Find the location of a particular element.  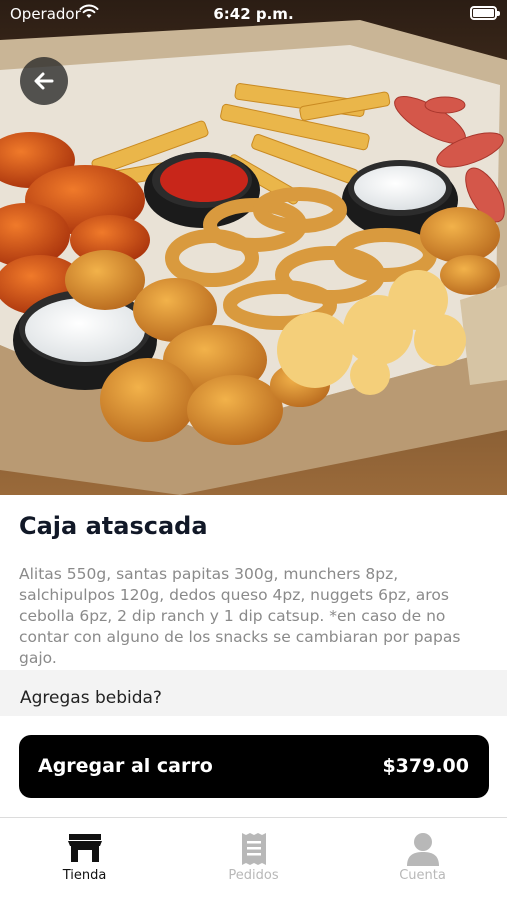

clock: 6:42 p.m. is located at coordinates (253, 14).